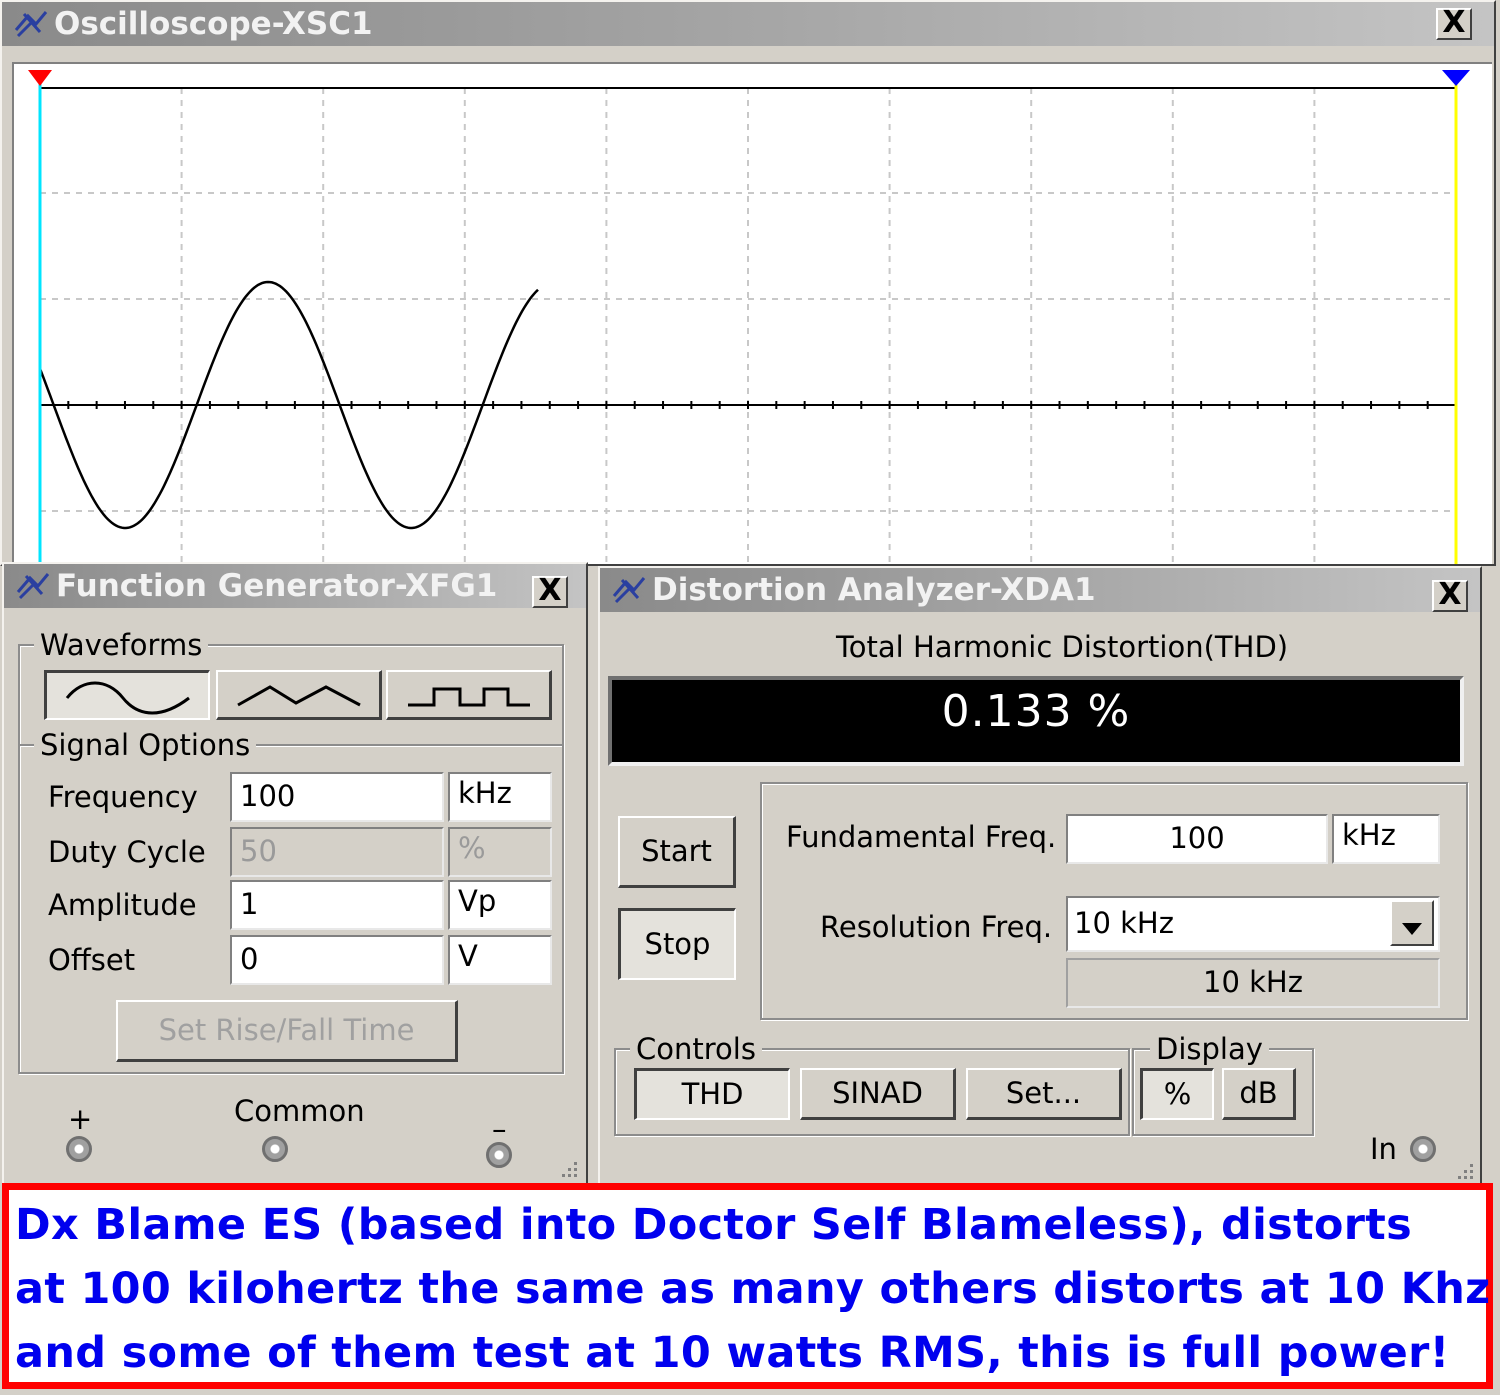 Image resolution: width=1500 pixels, height=1395 pixels. What do you see at coordinates (748, 405) in the screenshot?
I see `scope-center-axis` at bounding box center [748, 405].